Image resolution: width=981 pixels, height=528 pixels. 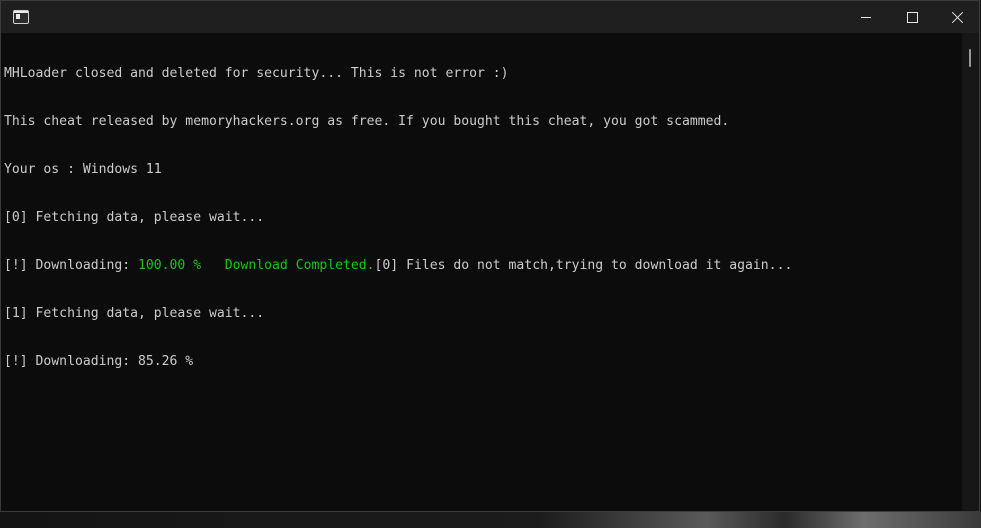 What do you see at coordinates (71, 265) in the screenshot?
I see `download-prefix: [!] Downloading:` at bounding box center [71, 265].